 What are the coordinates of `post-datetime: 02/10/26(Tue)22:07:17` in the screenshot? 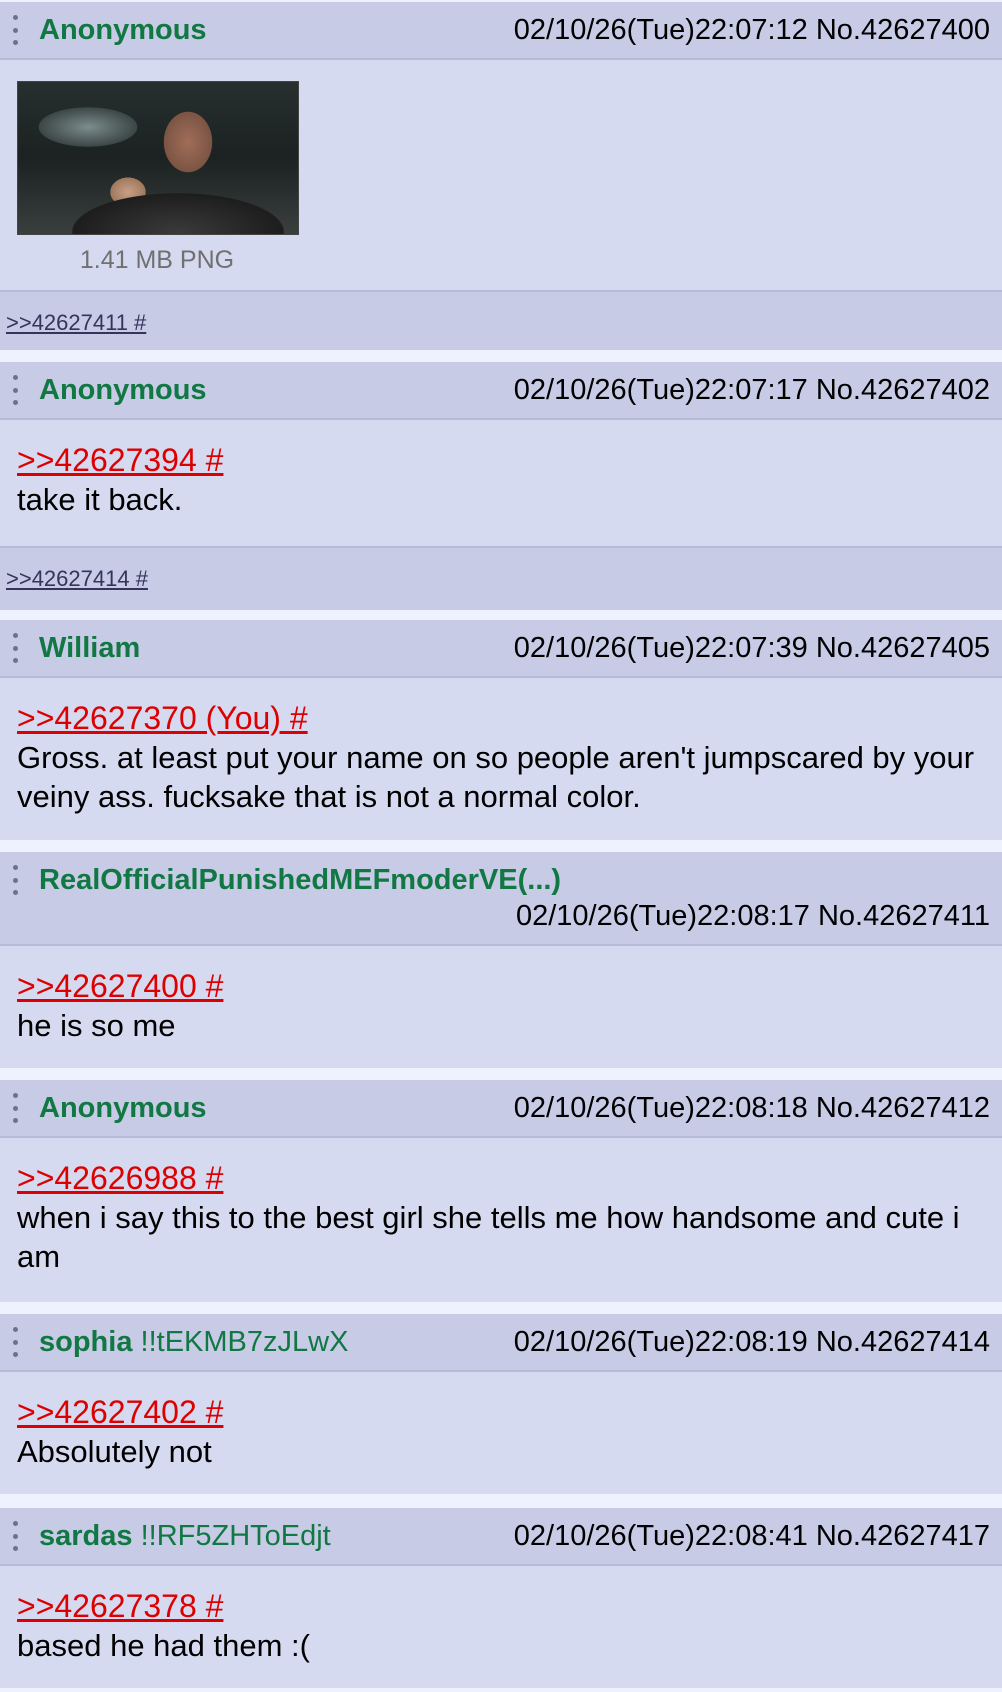 It's located at (660, 390).